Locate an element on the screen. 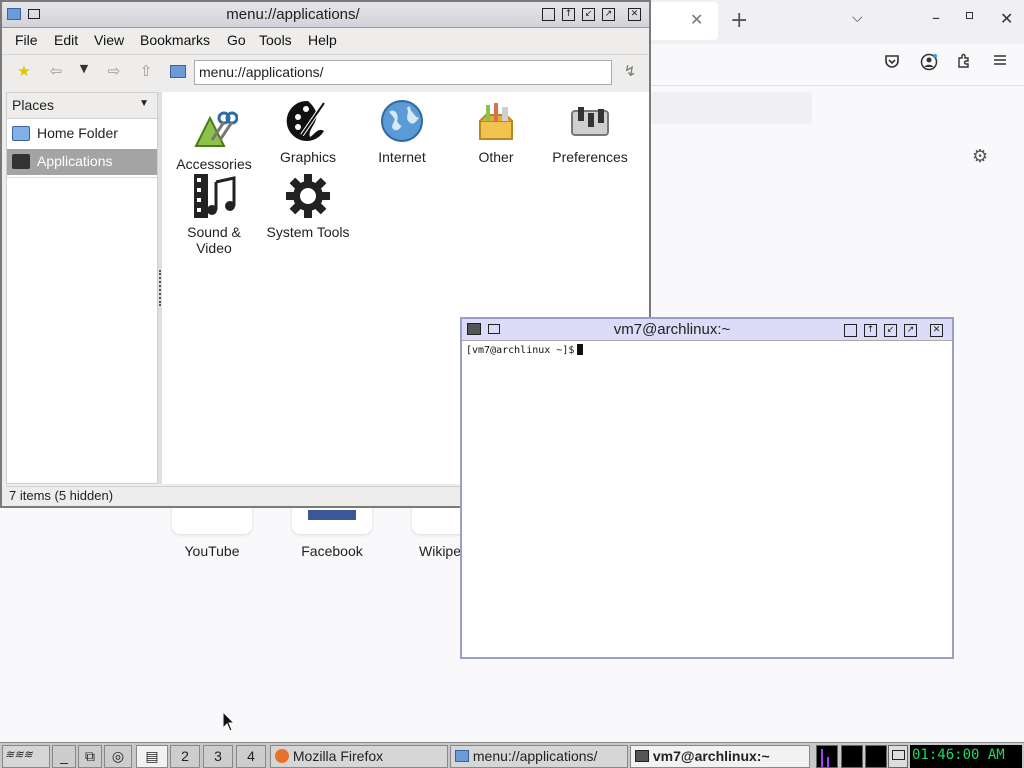 The height and width of the screenshot is (768, 1024). cpu-monitor-icon is located at coordinates (827, 756).